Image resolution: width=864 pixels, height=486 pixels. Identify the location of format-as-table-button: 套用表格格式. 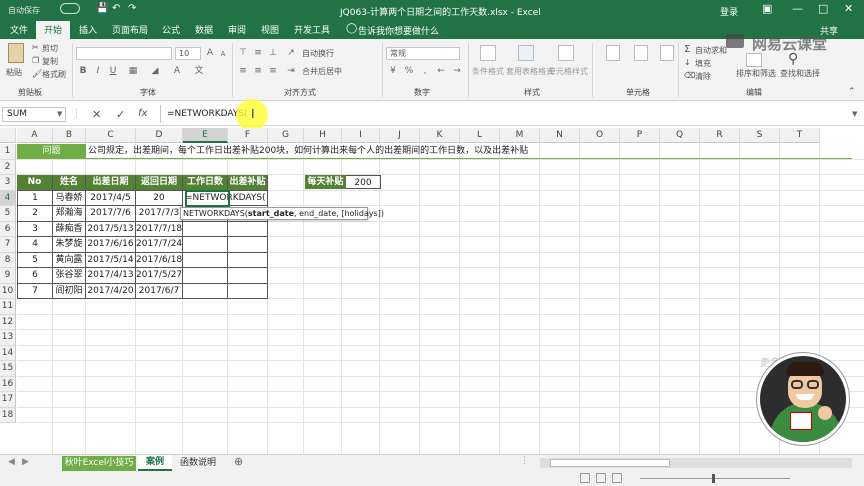
(530, 71).